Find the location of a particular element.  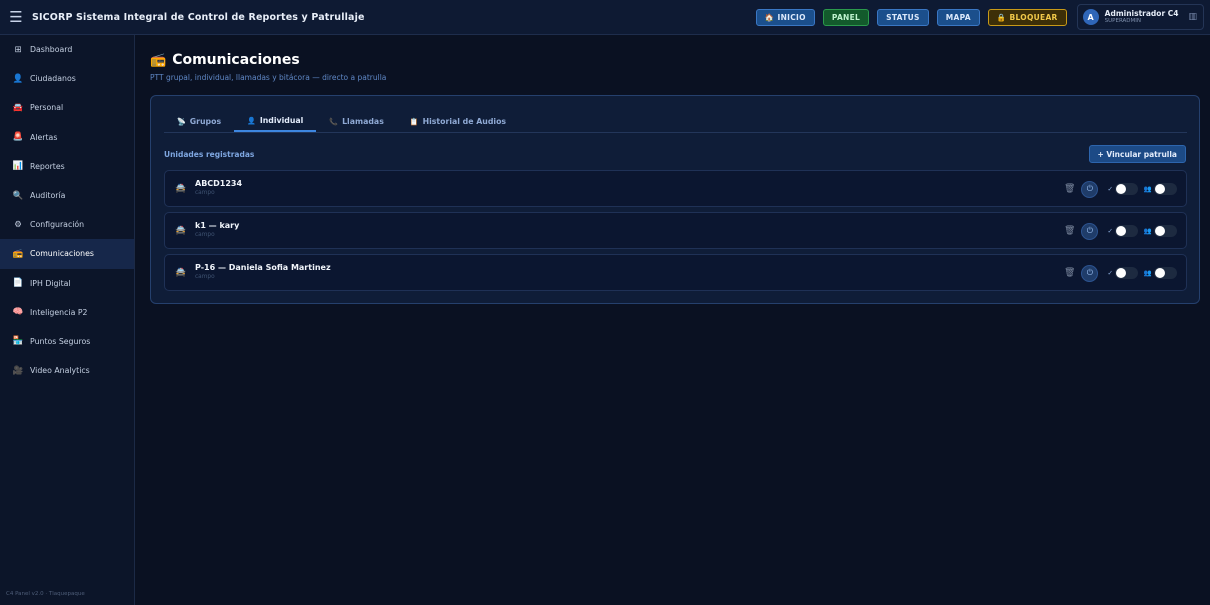

sidebar-item-inteligencia-p2: 🧠 Inteligencia P2 is located at coordinates (67, 312).